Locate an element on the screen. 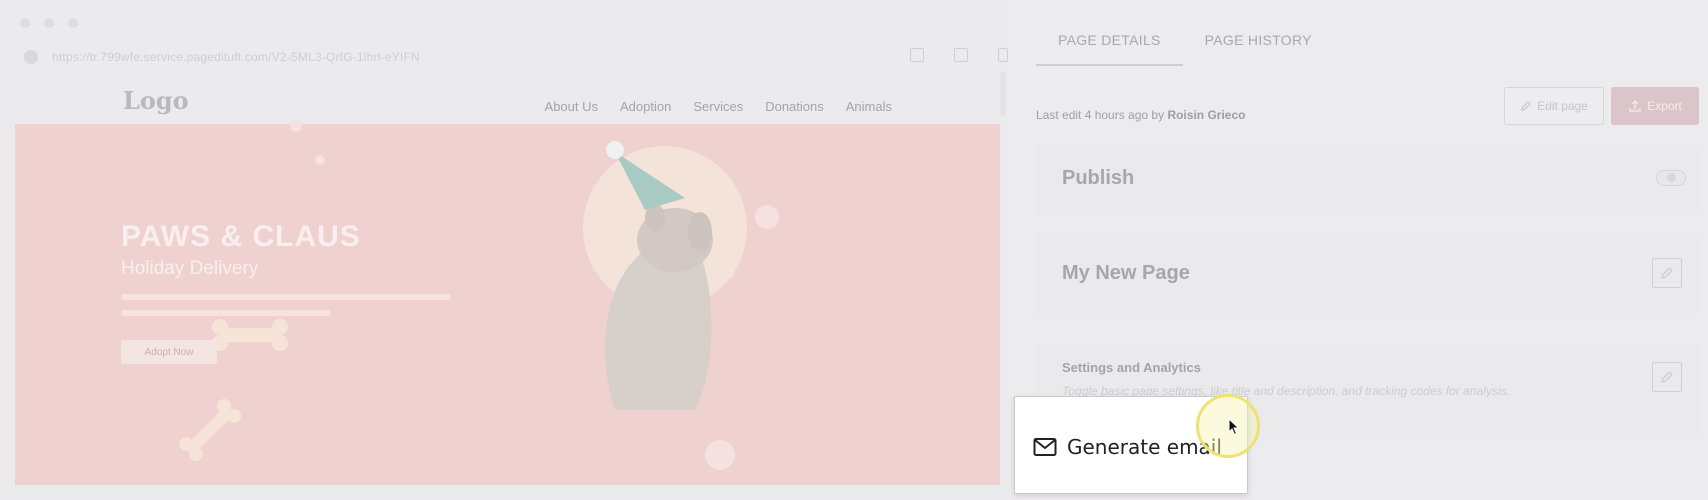 This screenshot has height=500, width=1708. preview-toolbar is located at coordinates (959, 55).